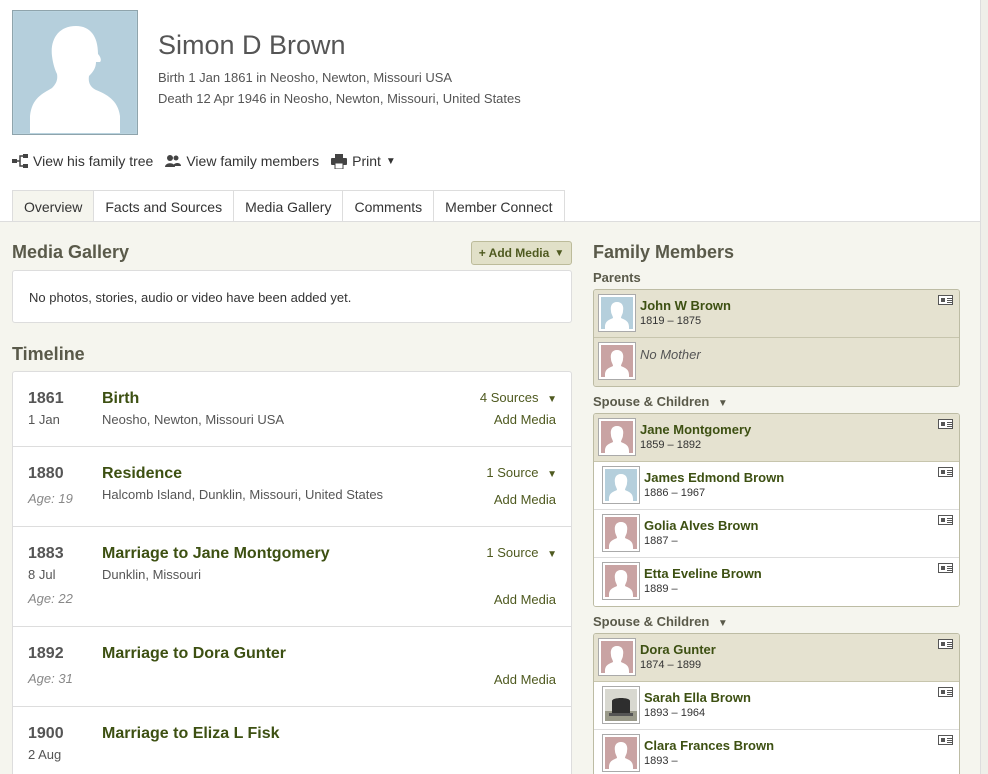 The image size is (988, 774). What do you see at coordinates (164, 206) in the screenshot?
I see `tab-facts-and-sources: Facts and Sources` at bounding box center [164, 206].